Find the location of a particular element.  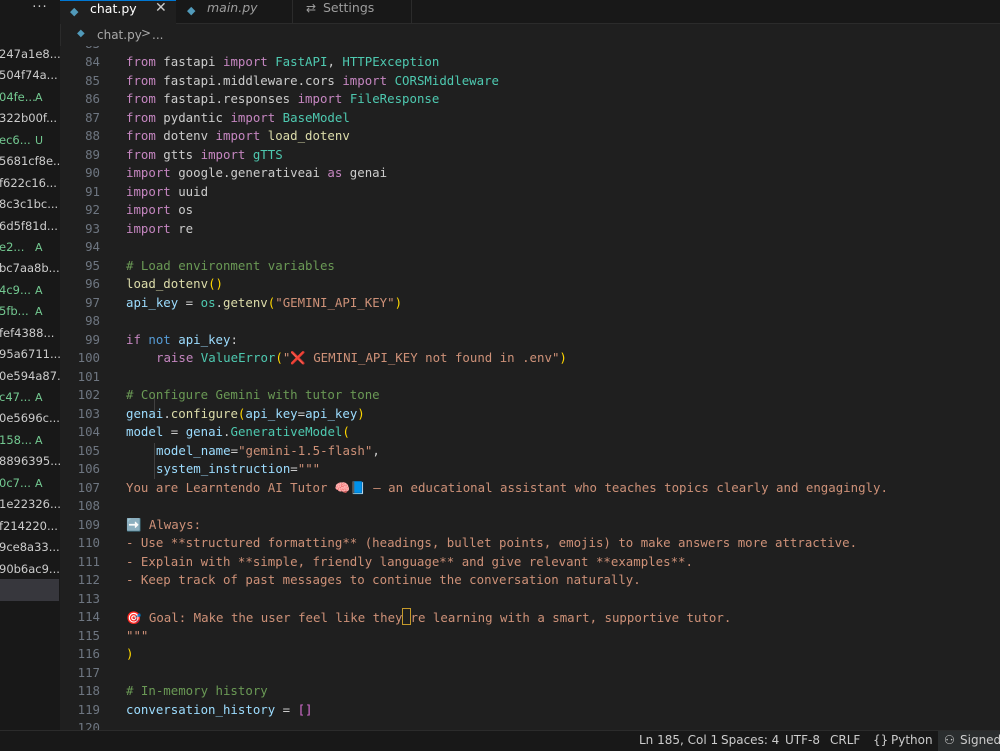

code-line-95: # Load environment variables is located at coordinates (230, 265).